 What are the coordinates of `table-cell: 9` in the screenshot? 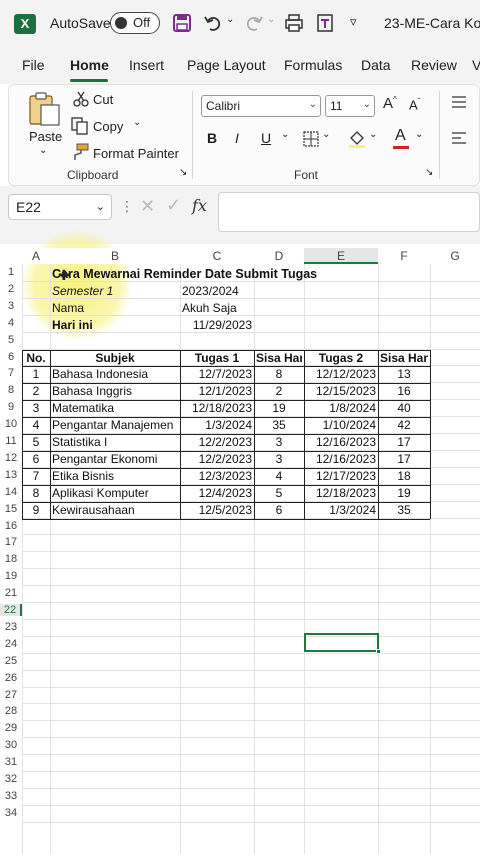 It's located at (36, 510).